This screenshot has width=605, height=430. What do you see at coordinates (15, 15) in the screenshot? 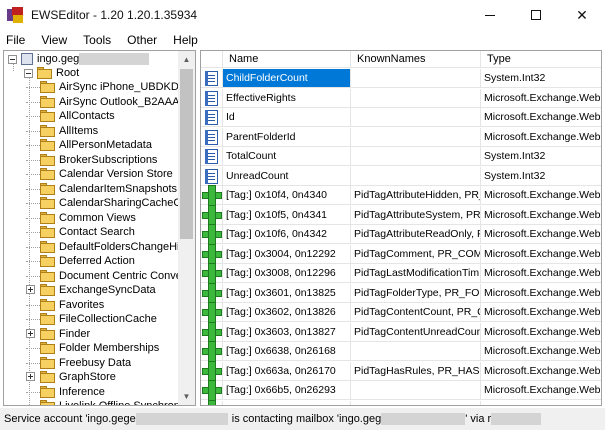
I see `app-icon` at bounding box center [15, 15].